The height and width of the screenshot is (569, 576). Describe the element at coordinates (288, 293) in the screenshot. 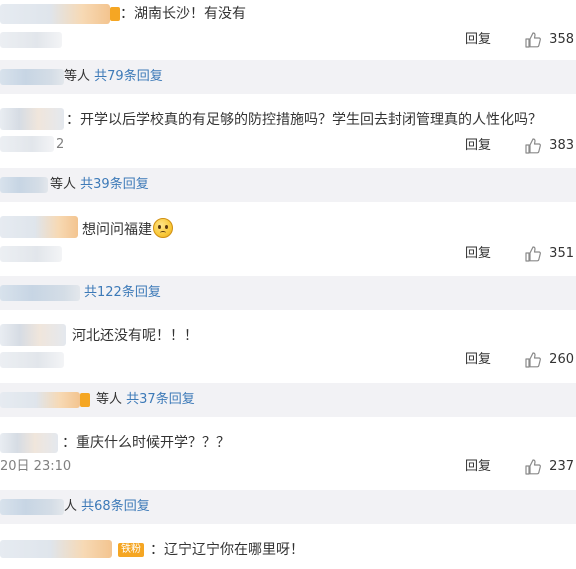

I see `more-replies-bar: 共122条回复` at that location.